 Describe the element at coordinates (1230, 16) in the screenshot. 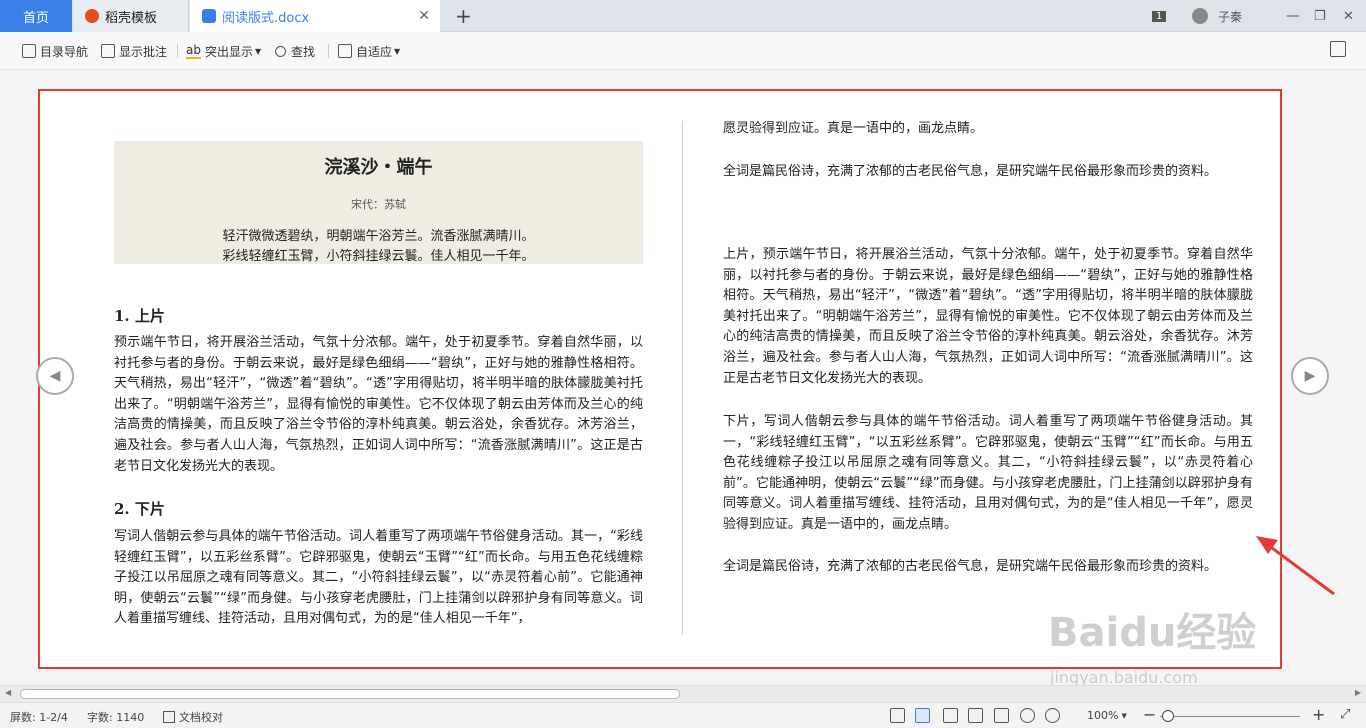

I see `user-name: 子秦` at that location.